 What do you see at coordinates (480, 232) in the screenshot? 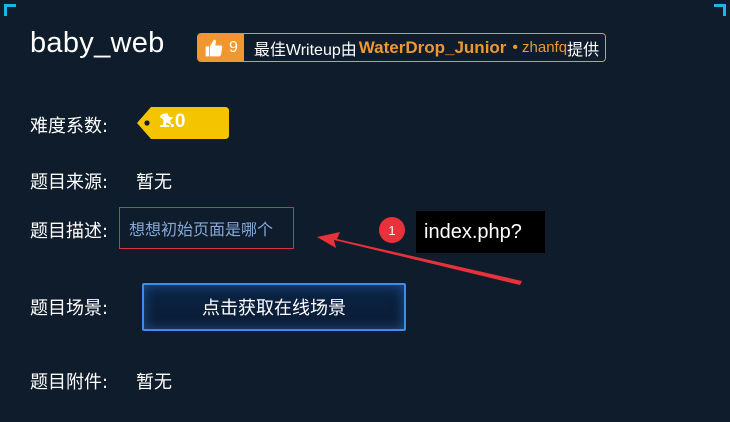
I see `annotation-tooltip: index.php?` at bounding box center [480, 232].